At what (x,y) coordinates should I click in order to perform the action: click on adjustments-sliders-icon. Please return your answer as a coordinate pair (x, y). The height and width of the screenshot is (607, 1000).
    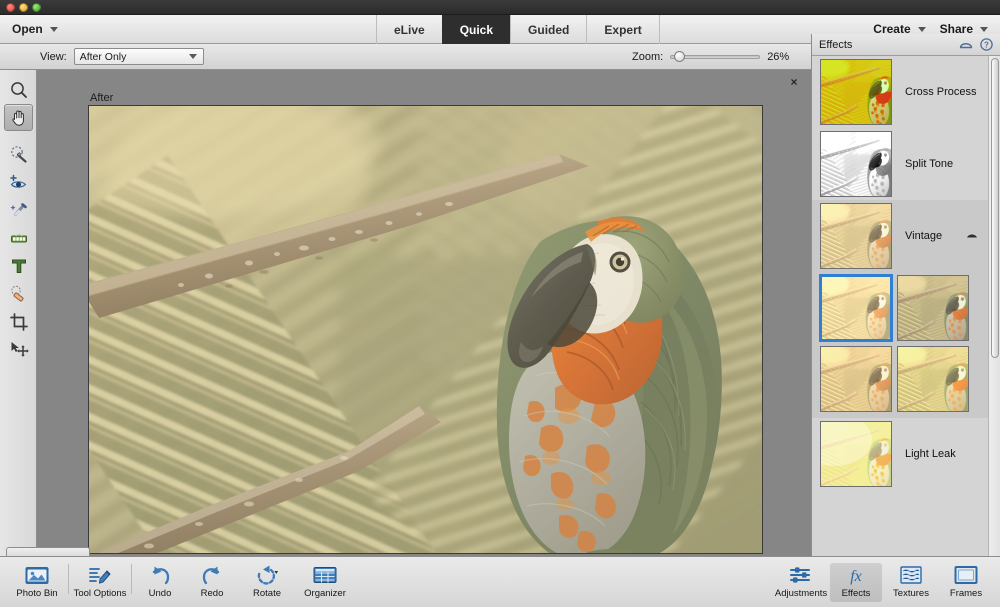
    Looking at the image, I should click on (800, 575).